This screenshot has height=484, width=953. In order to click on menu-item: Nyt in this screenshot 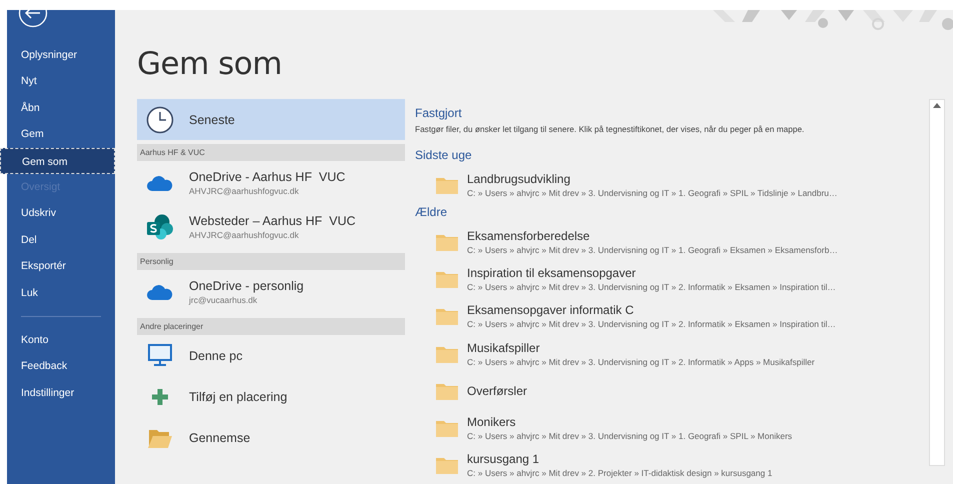, I will do `click(61, 81)`.